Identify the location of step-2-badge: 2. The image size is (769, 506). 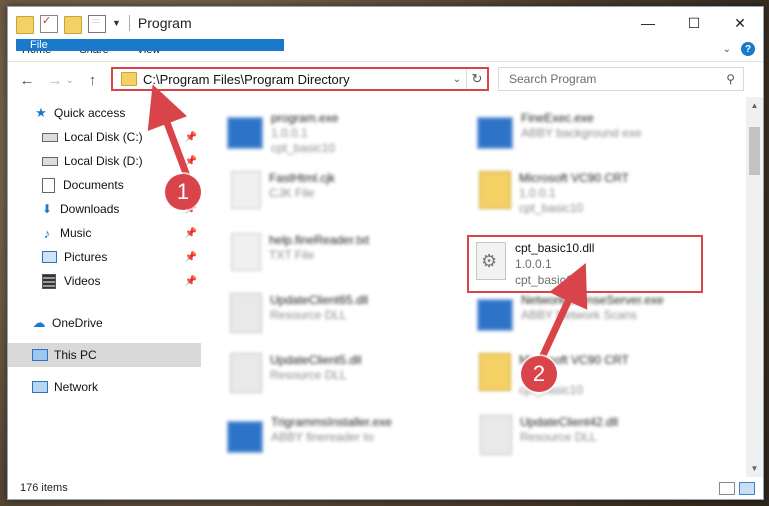
(539, 374).